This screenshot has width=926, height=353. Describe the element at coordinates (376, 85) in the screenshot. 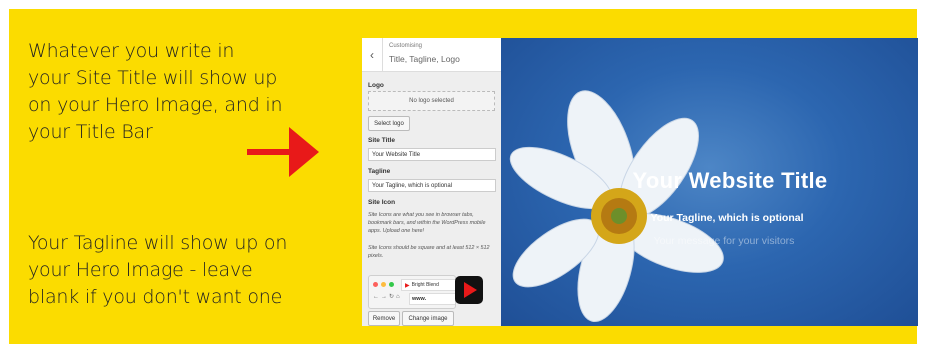

I see `logo-label: Logo` at that location.